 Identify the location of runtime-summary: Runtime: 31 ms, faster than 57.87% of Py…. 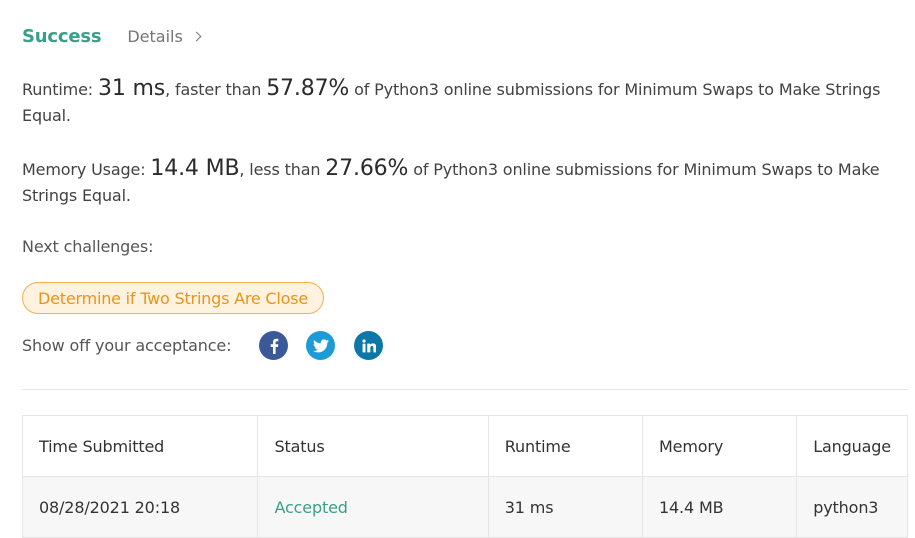
(452, 102).